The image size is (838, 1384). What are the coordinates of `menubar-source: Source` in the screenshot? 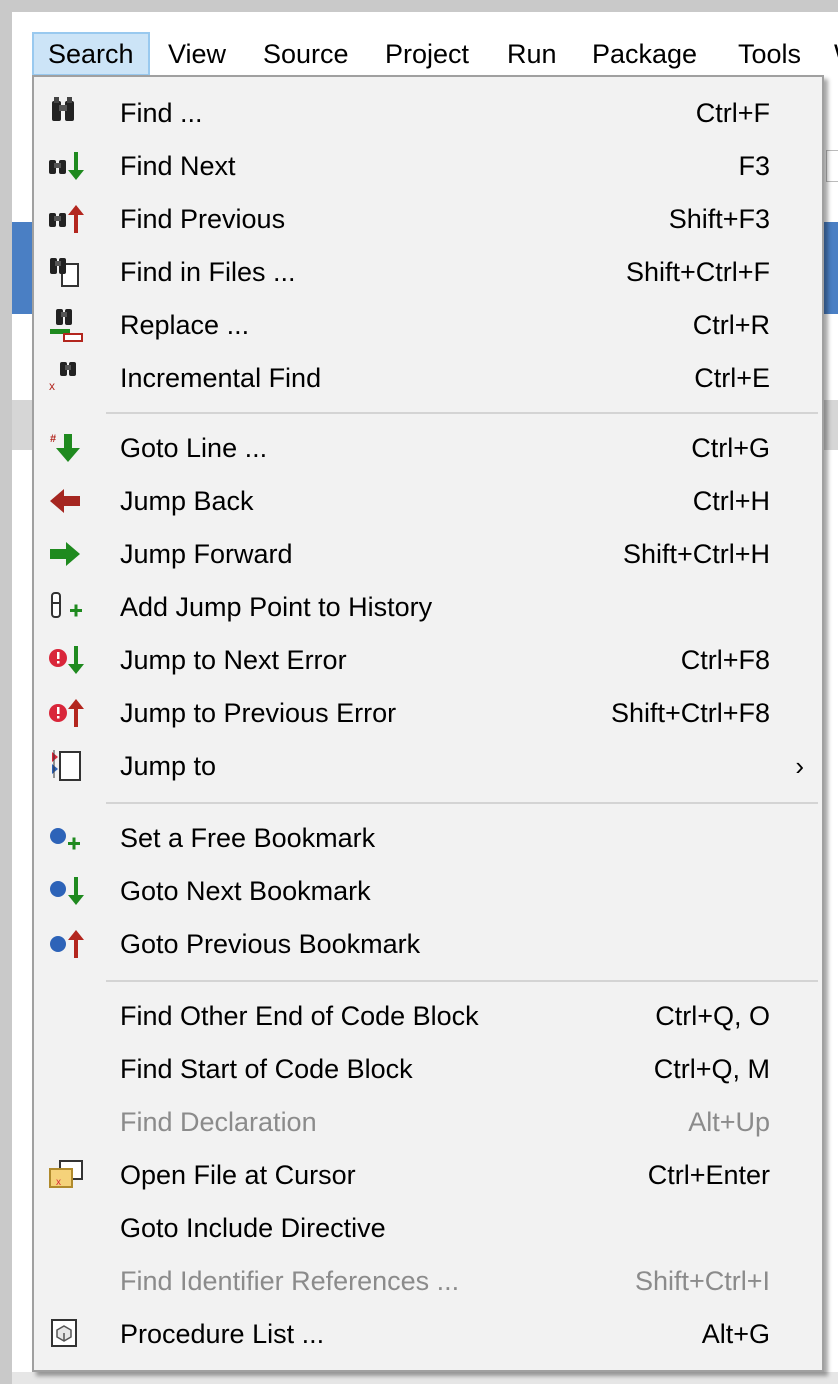 It's located at (306, 54).